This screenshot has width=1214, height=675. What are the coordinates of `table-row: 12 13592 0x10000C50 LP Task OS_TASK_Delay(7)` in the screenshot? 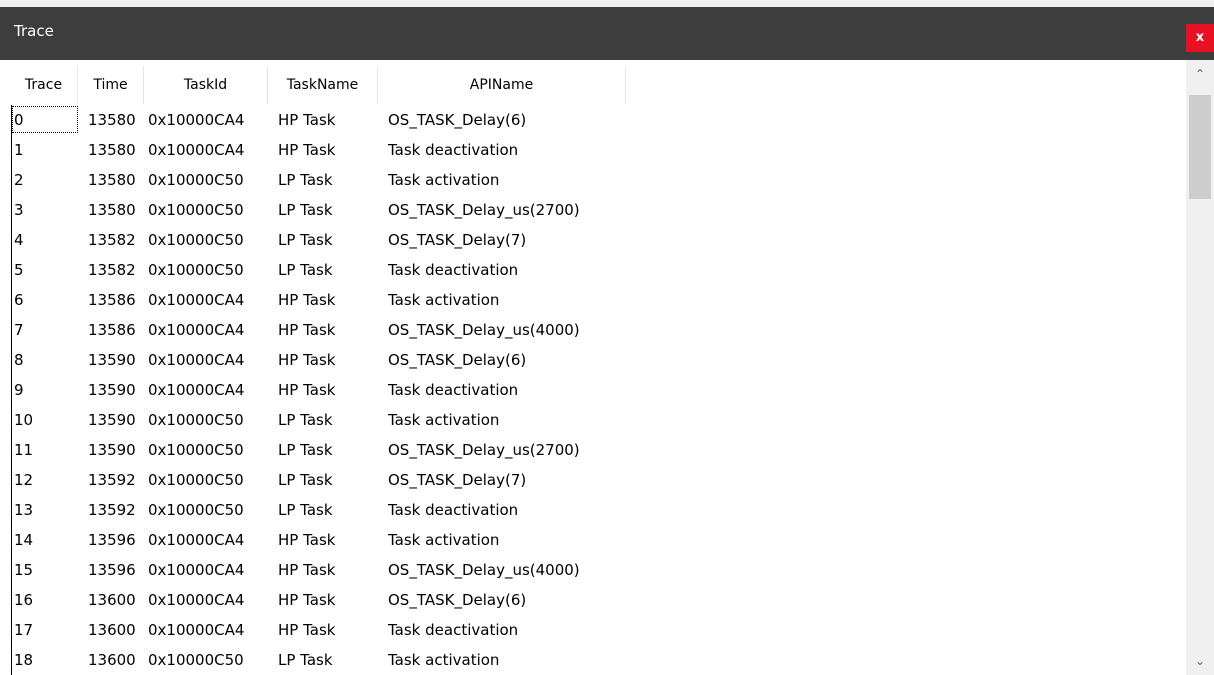 It's located at (600, 480).